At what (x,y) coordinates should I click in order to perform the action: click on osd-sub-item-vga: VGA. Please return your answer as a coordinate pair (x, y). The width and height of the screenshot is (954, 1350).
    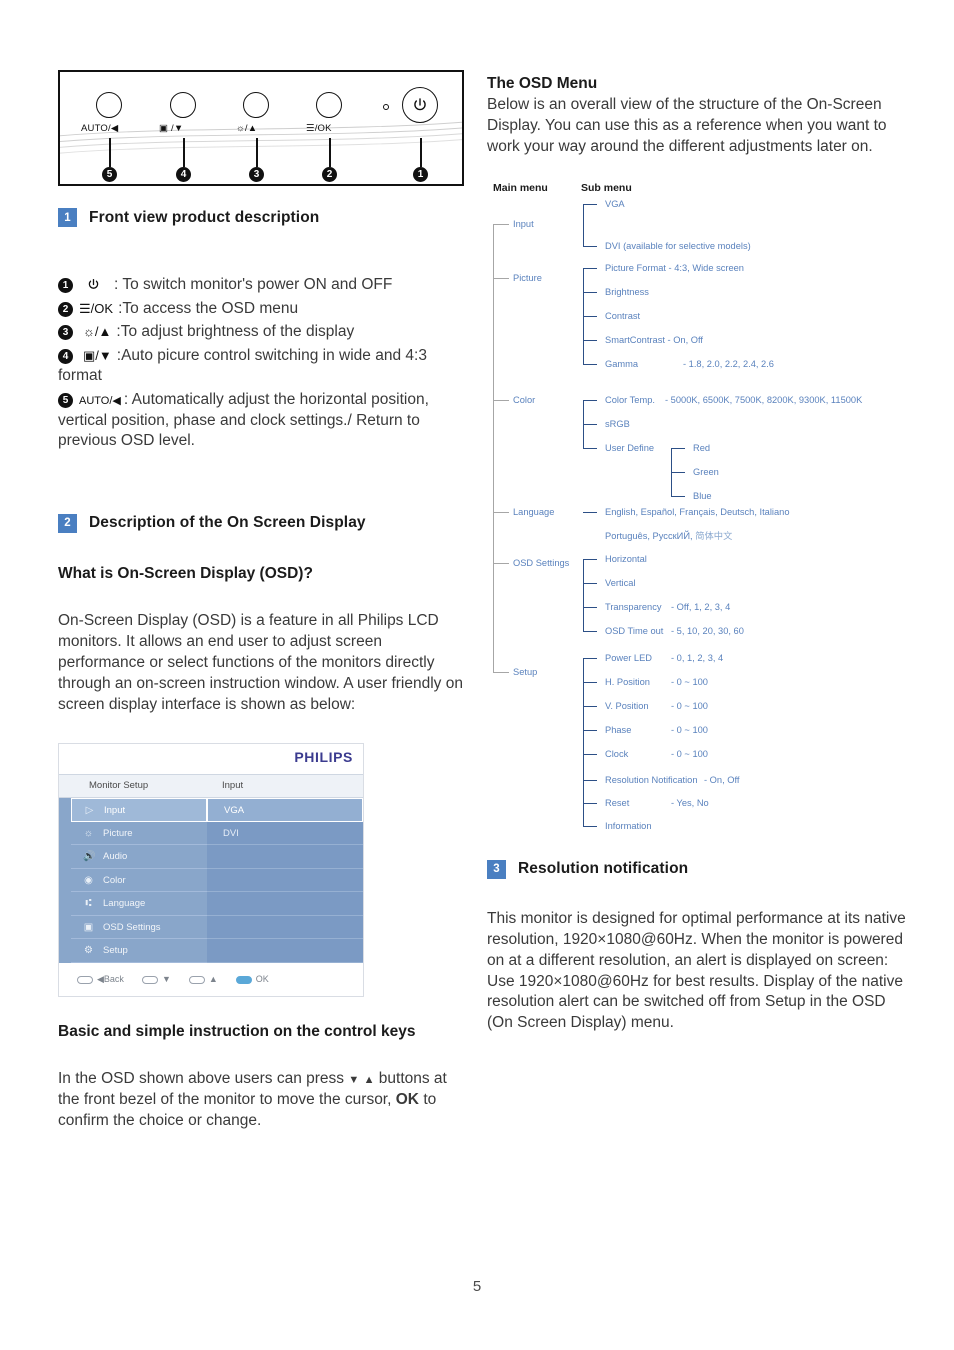
    Looking at the image, I should click on (285, 810).